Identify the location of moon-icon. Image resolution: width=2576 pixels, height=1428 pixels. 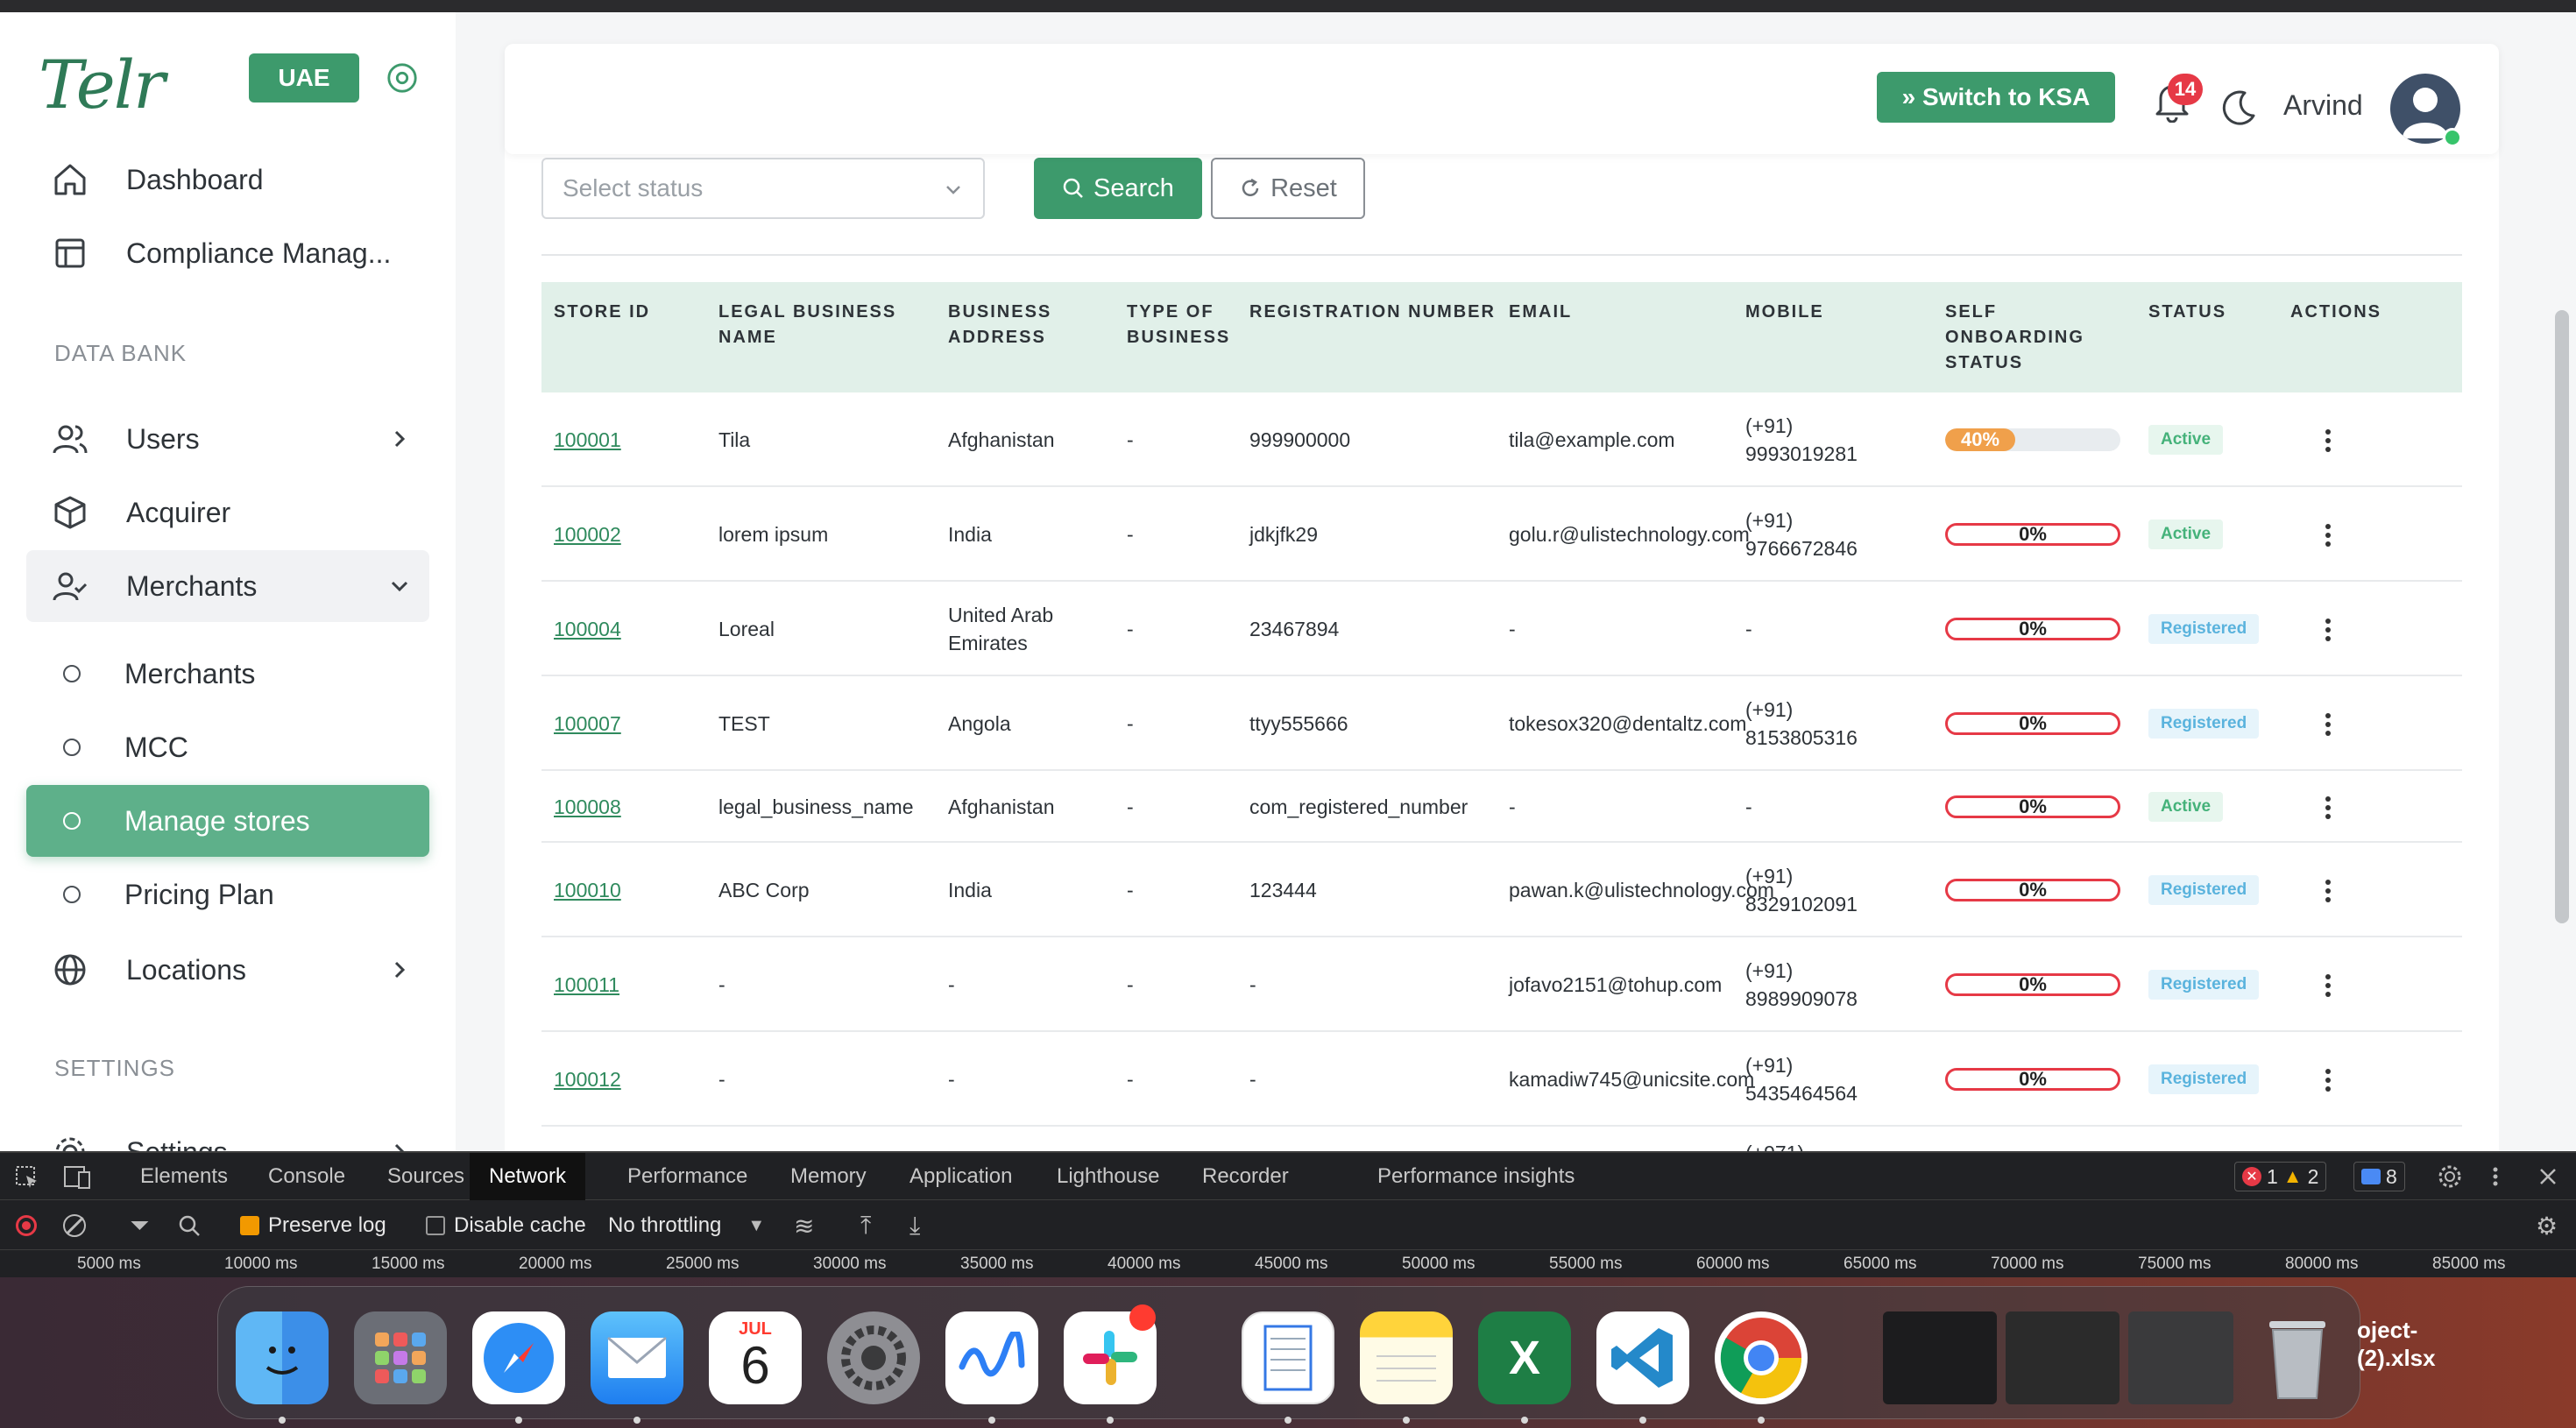
(2239, 108).